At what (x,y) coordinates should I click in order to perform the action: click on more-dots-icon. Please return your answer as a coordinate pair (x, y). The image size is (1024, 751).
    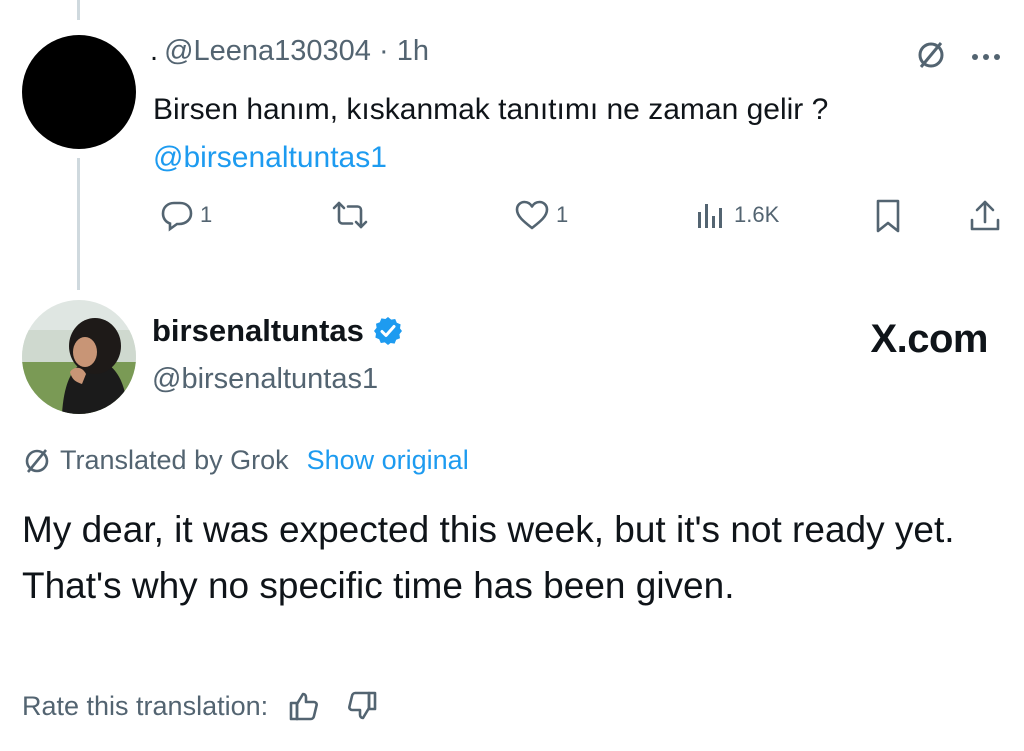
    Looking at the image, I should click on (986, 58).